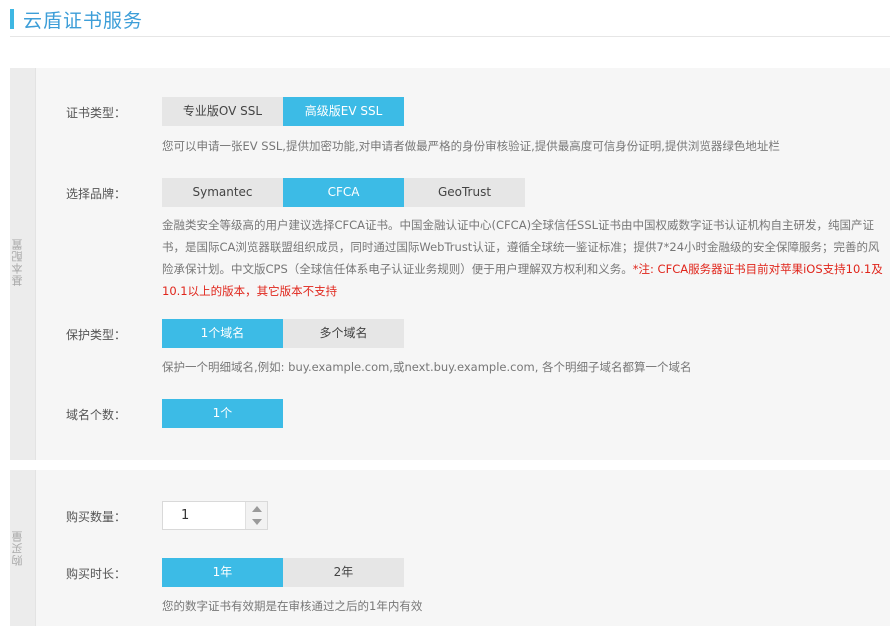 The height and width of the screenshot is (626, 890). What do you see at coordinates (222, 111) in the screenshot?
I see `cert-type-option-ov: 专业版OV SSL` at bounding box center [222, 111].